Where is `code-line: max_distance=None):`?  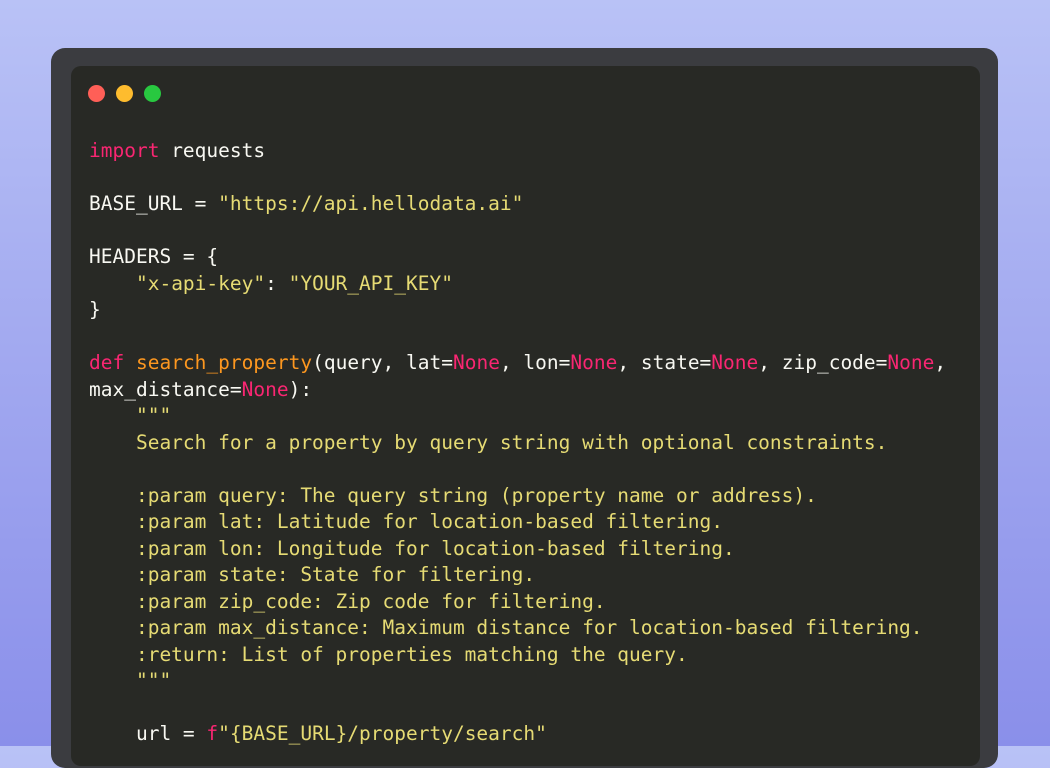 code-line: max_distance=None): is located at coordinates (517, 390).